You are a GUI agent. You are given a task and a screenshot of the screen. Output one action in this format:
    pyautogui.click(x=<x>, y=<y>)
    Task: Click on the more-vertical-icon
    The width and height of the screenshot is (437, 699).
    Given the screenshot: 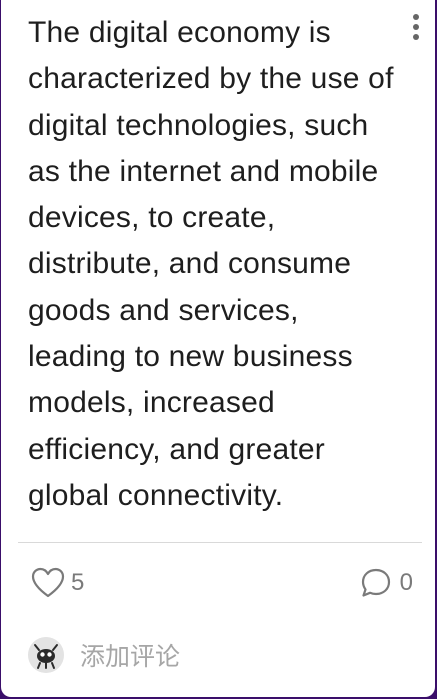 What is the action you would take?
    pyautogui.click(x=416, y=17)
    